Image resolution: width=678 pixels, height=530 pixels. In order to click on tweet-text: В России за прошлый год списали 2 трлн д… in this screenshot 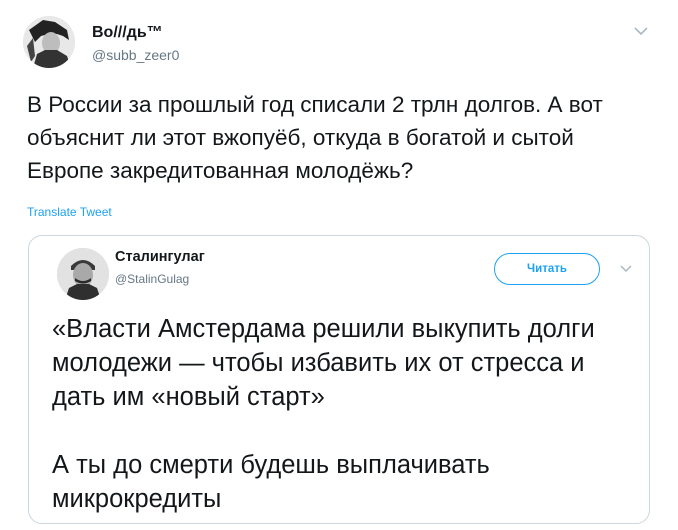, I will do `click(315, 137)`.